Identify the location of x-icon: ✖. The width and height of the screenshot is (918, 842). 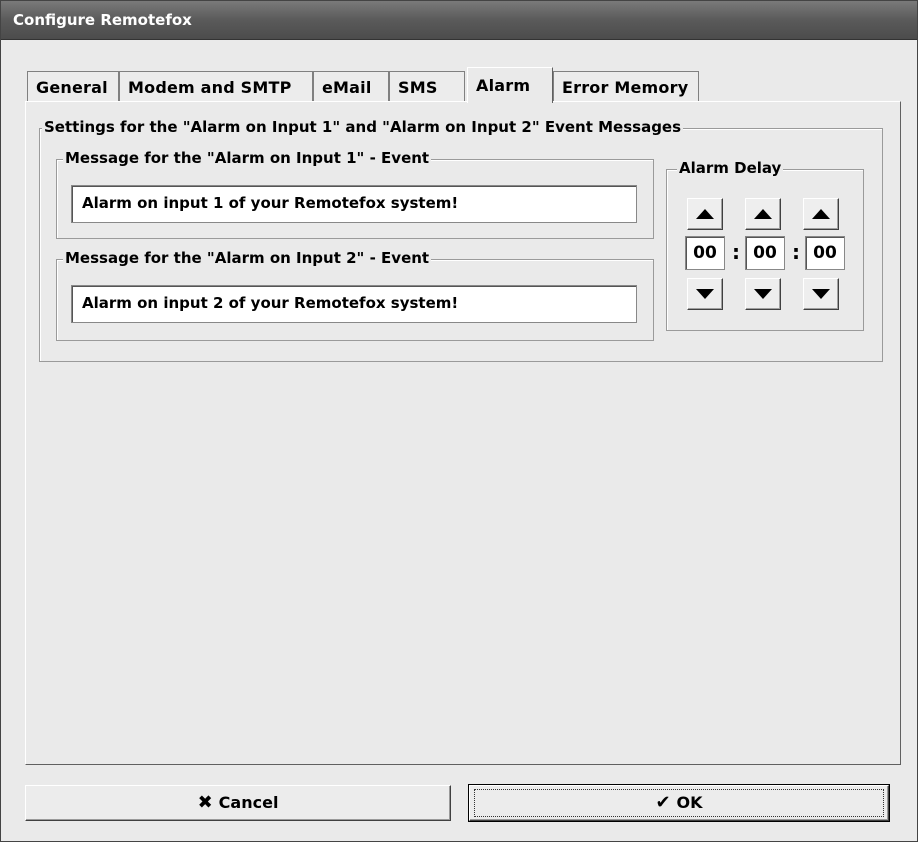
(205, 802).